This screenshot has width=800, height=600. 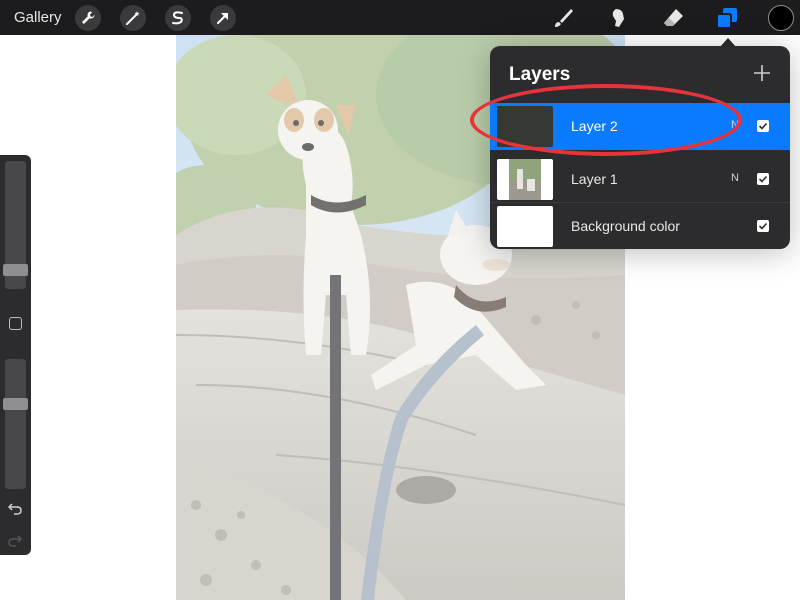 I want to click on selection-button, so click(x=178, y=18).